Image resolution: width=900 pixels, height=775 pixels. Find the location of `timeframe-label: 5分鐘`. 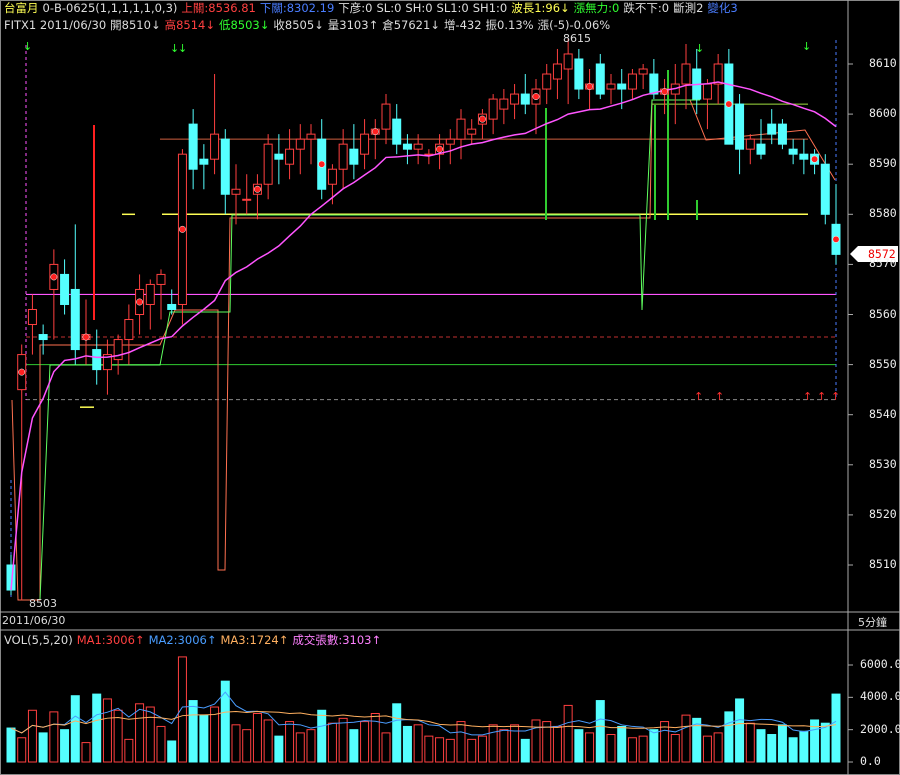

timeframe-label: 5分鐘 is located at coordinates (872, 622).